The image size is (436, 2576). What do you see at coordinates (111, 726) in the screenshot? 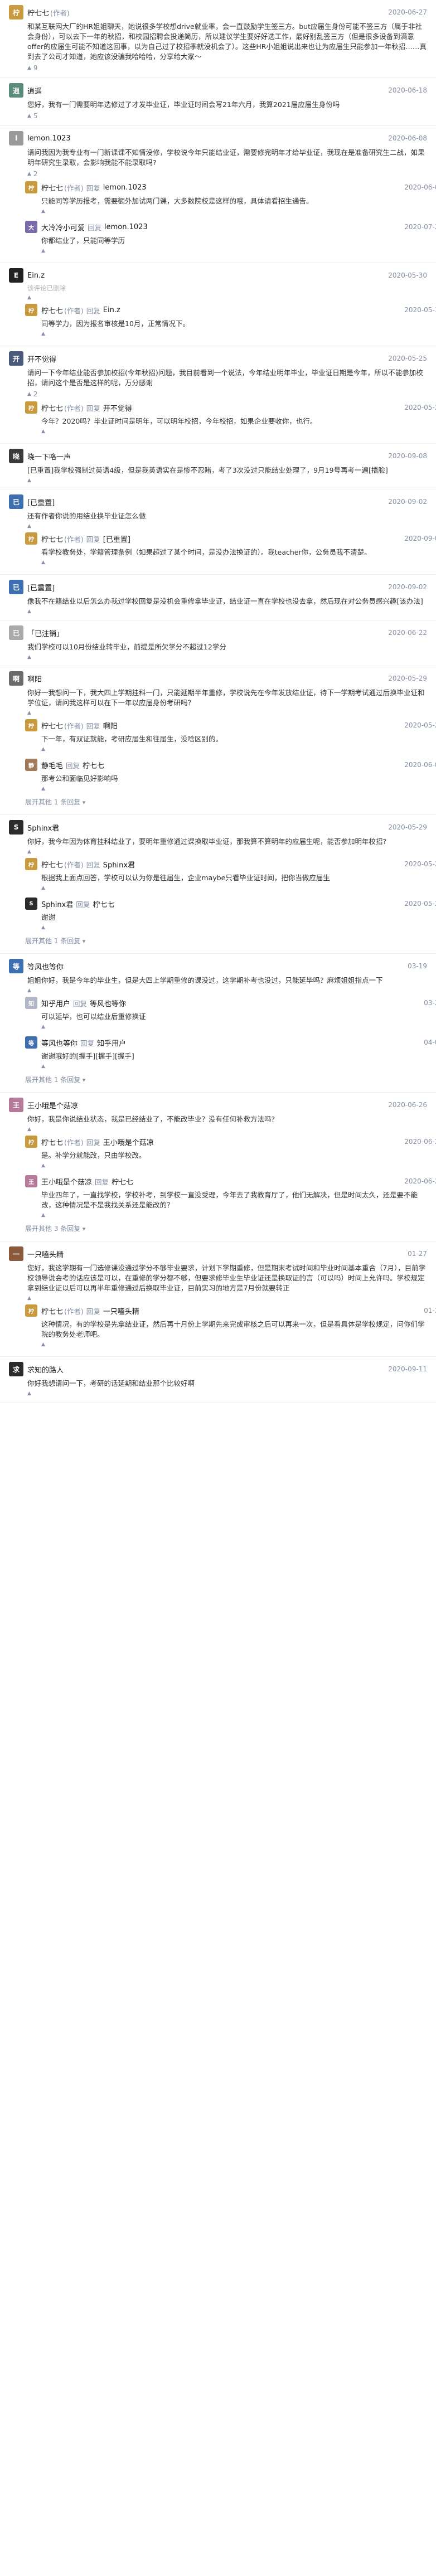
I see `reply-to-name: 啊阳` at bounding box center [111, 726].